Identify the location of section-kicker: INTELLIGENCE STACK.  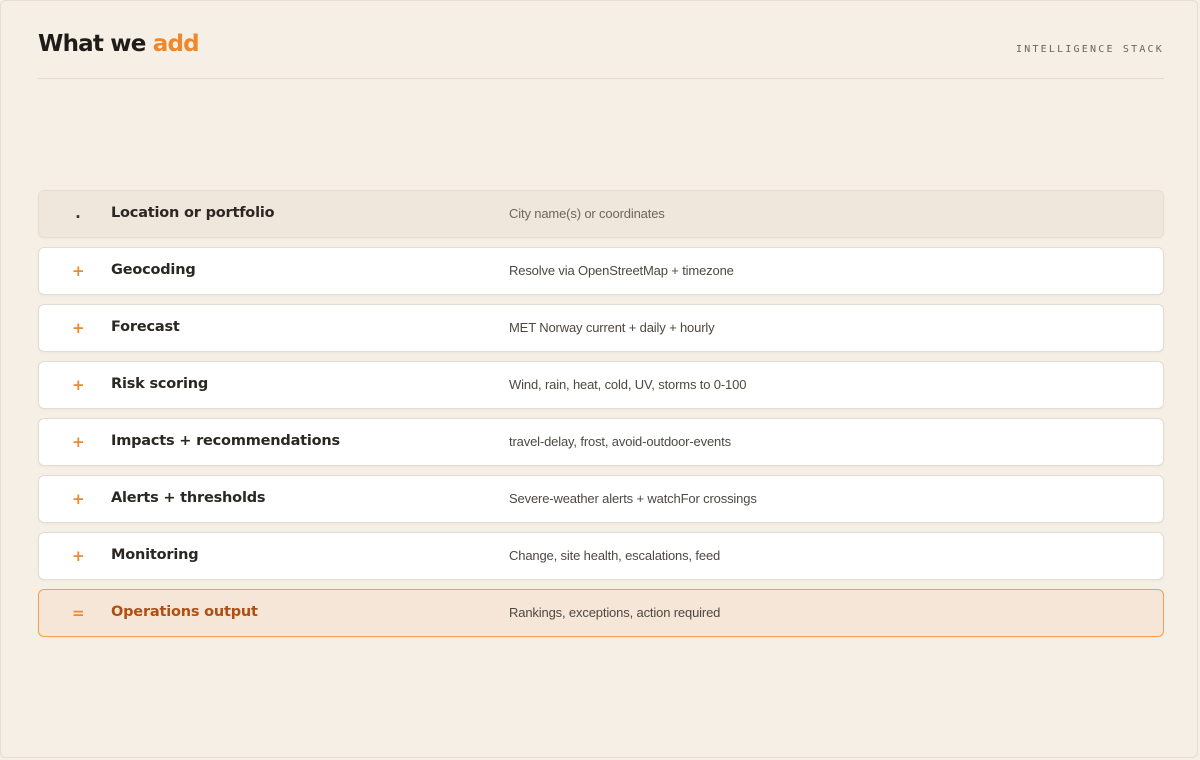
(1090, 49).